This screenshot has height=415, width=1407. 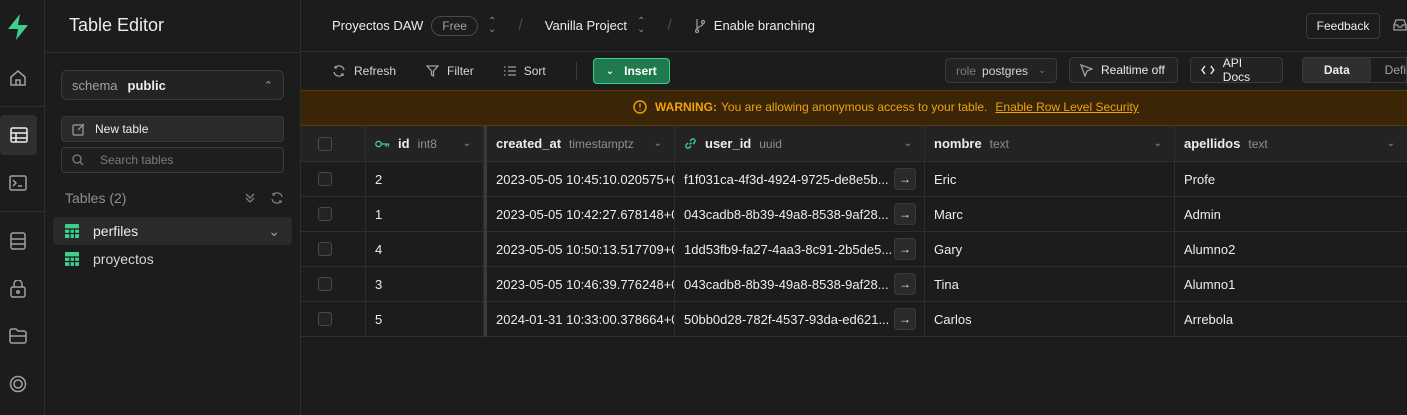 What do you see at coordinates (1388, 70) in the screenshot?
I see `definition-view-tab: Defi` at bounding box center [1388, 70].